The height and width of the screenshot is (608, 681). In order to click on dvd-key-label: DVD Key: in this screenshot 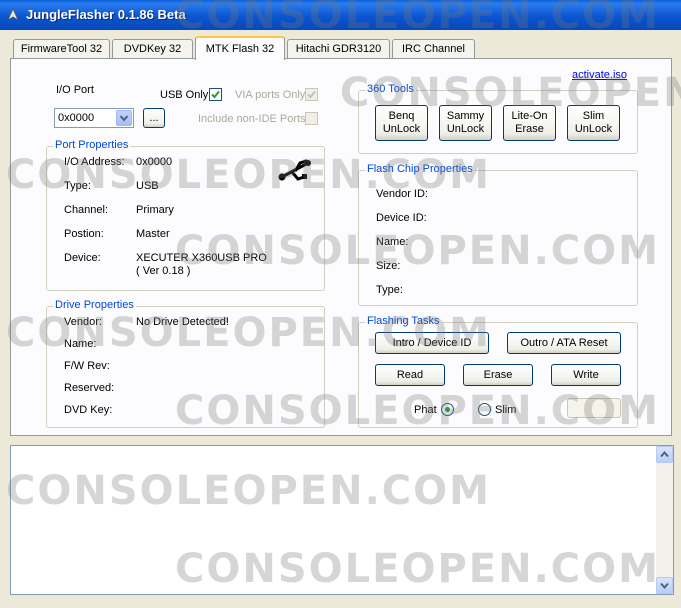, I will do `click(88, 410)`.